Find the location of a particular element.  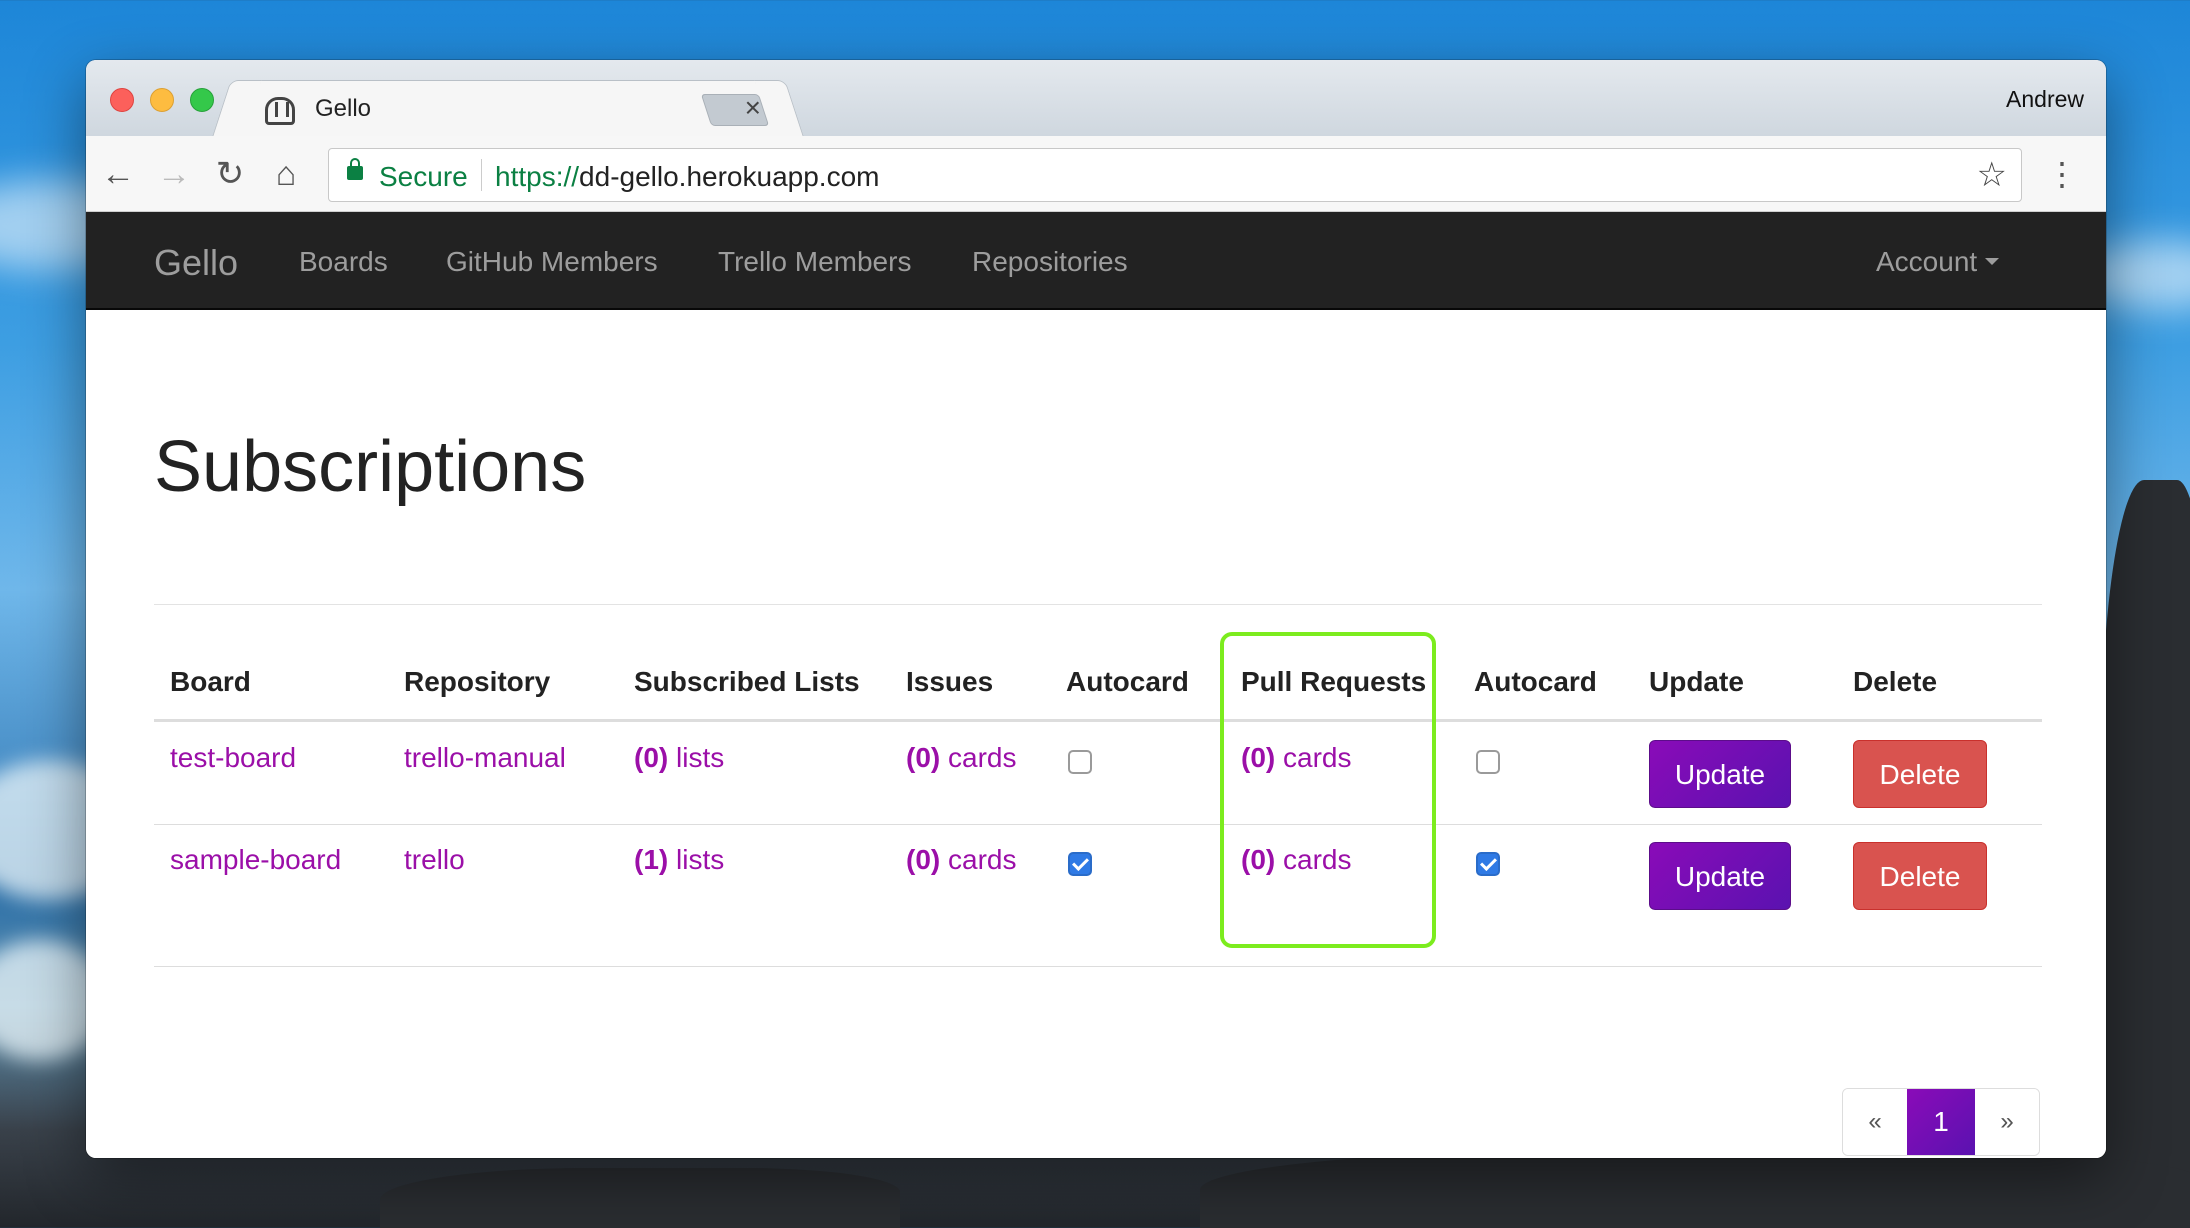

board-link: test-board is located at coordinates (233, 758).